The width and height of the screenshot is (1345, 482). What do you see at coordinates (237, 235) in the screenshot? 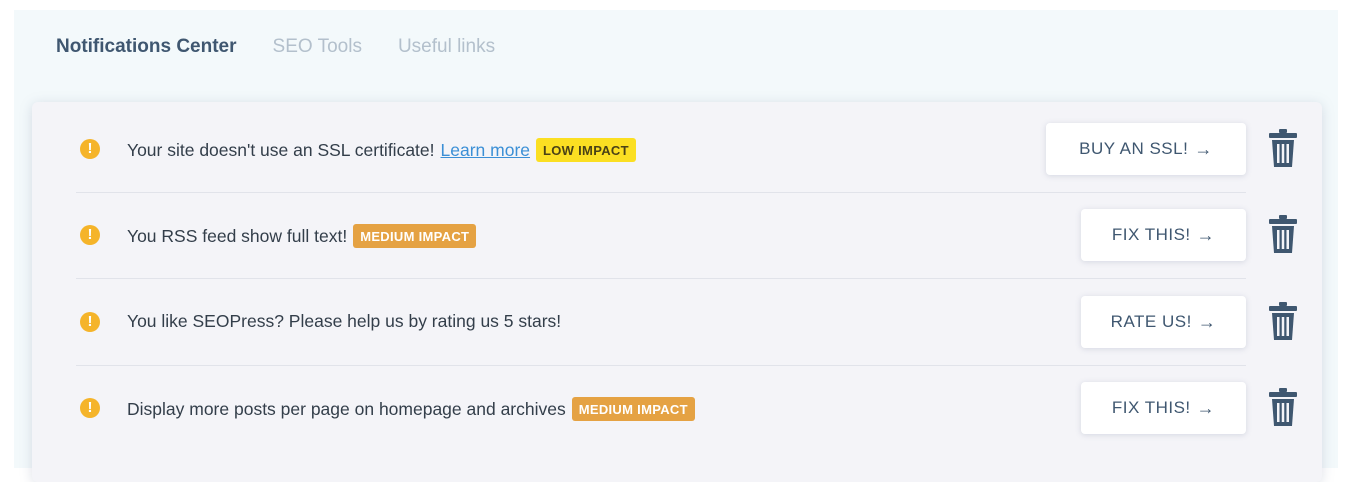
I see `notification-message: You RSS feed show full text!` at bounding box center [237, 235].